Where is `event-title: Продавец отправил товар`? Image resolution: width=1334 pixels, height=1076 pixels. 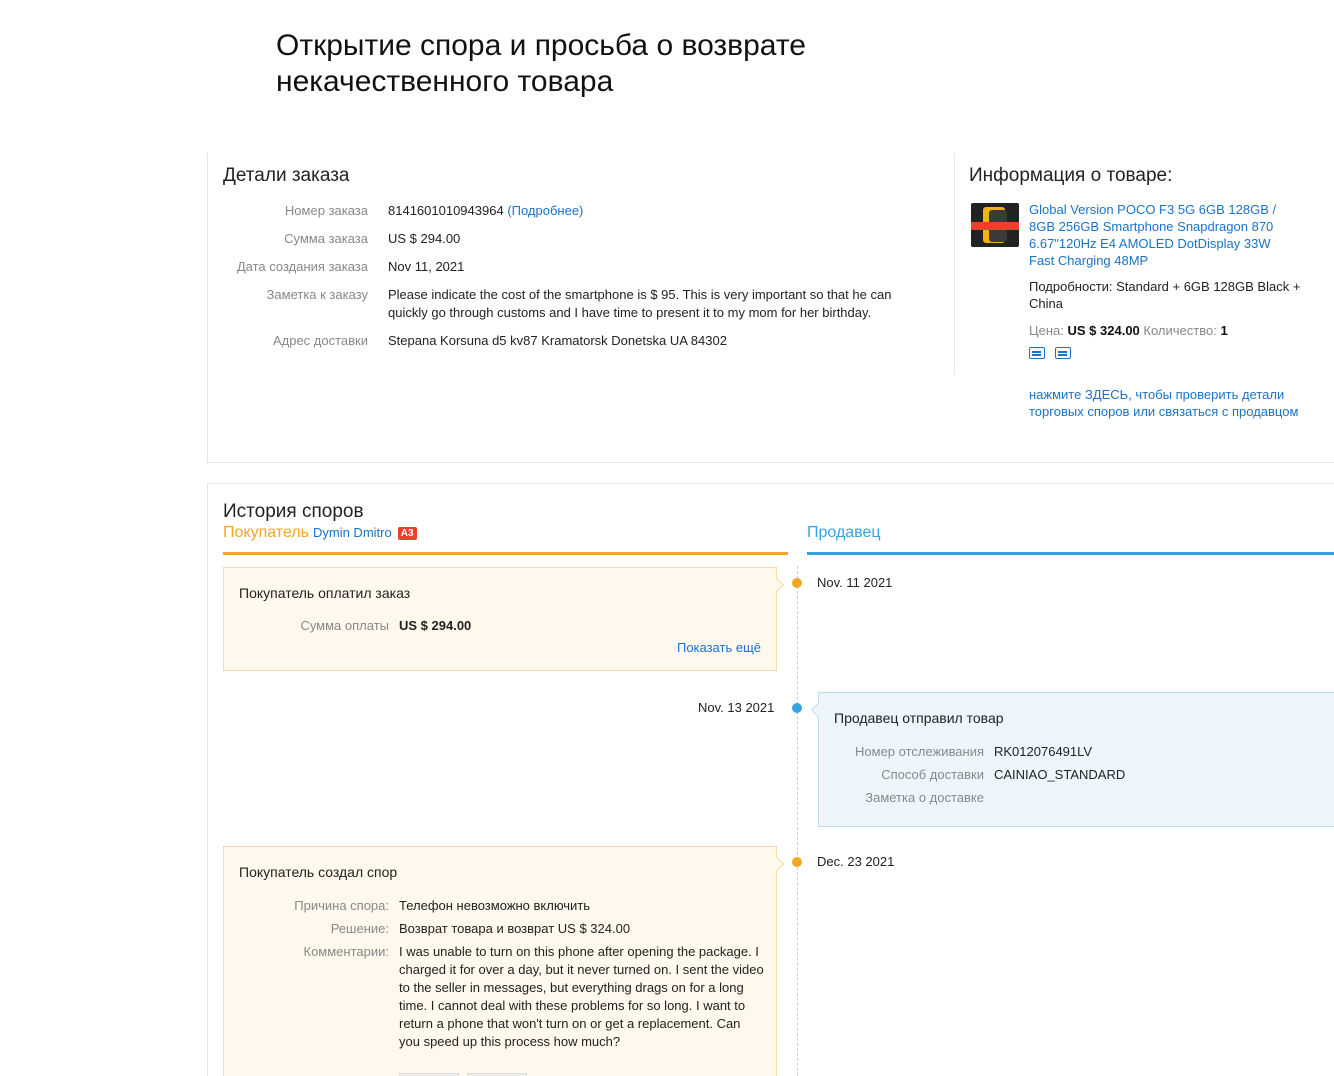
event-title: Продавец отправил товар is located at coordinates (919, 718).